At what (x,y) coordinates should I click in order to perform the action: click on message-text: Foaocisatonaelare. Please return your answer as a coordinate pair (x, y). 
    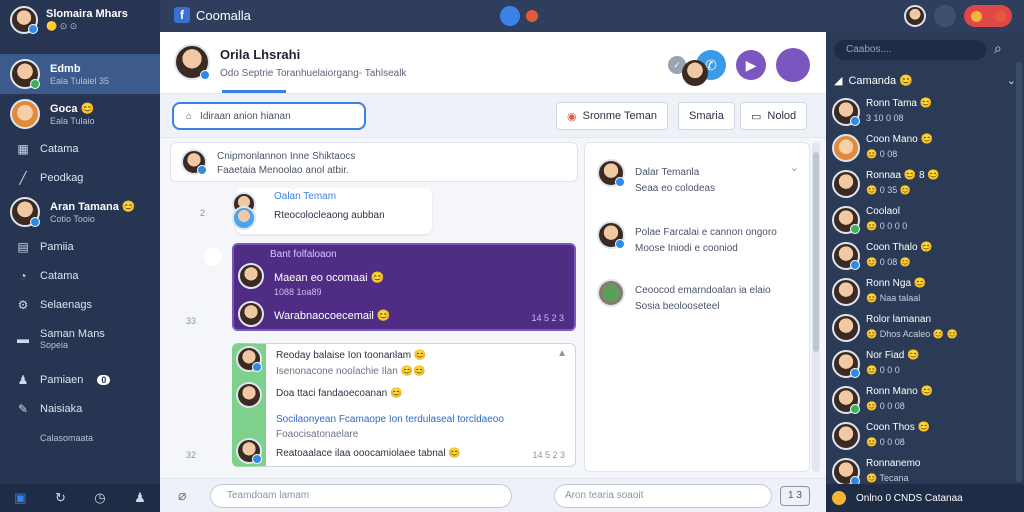
    Looking at the image, I should click on (317, 434).